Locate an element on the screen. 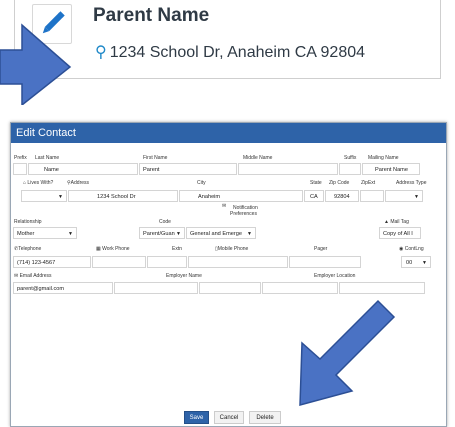 The width and height of the screenshot is (455, 427). work-phone-field is located at coordinates (119, 262).